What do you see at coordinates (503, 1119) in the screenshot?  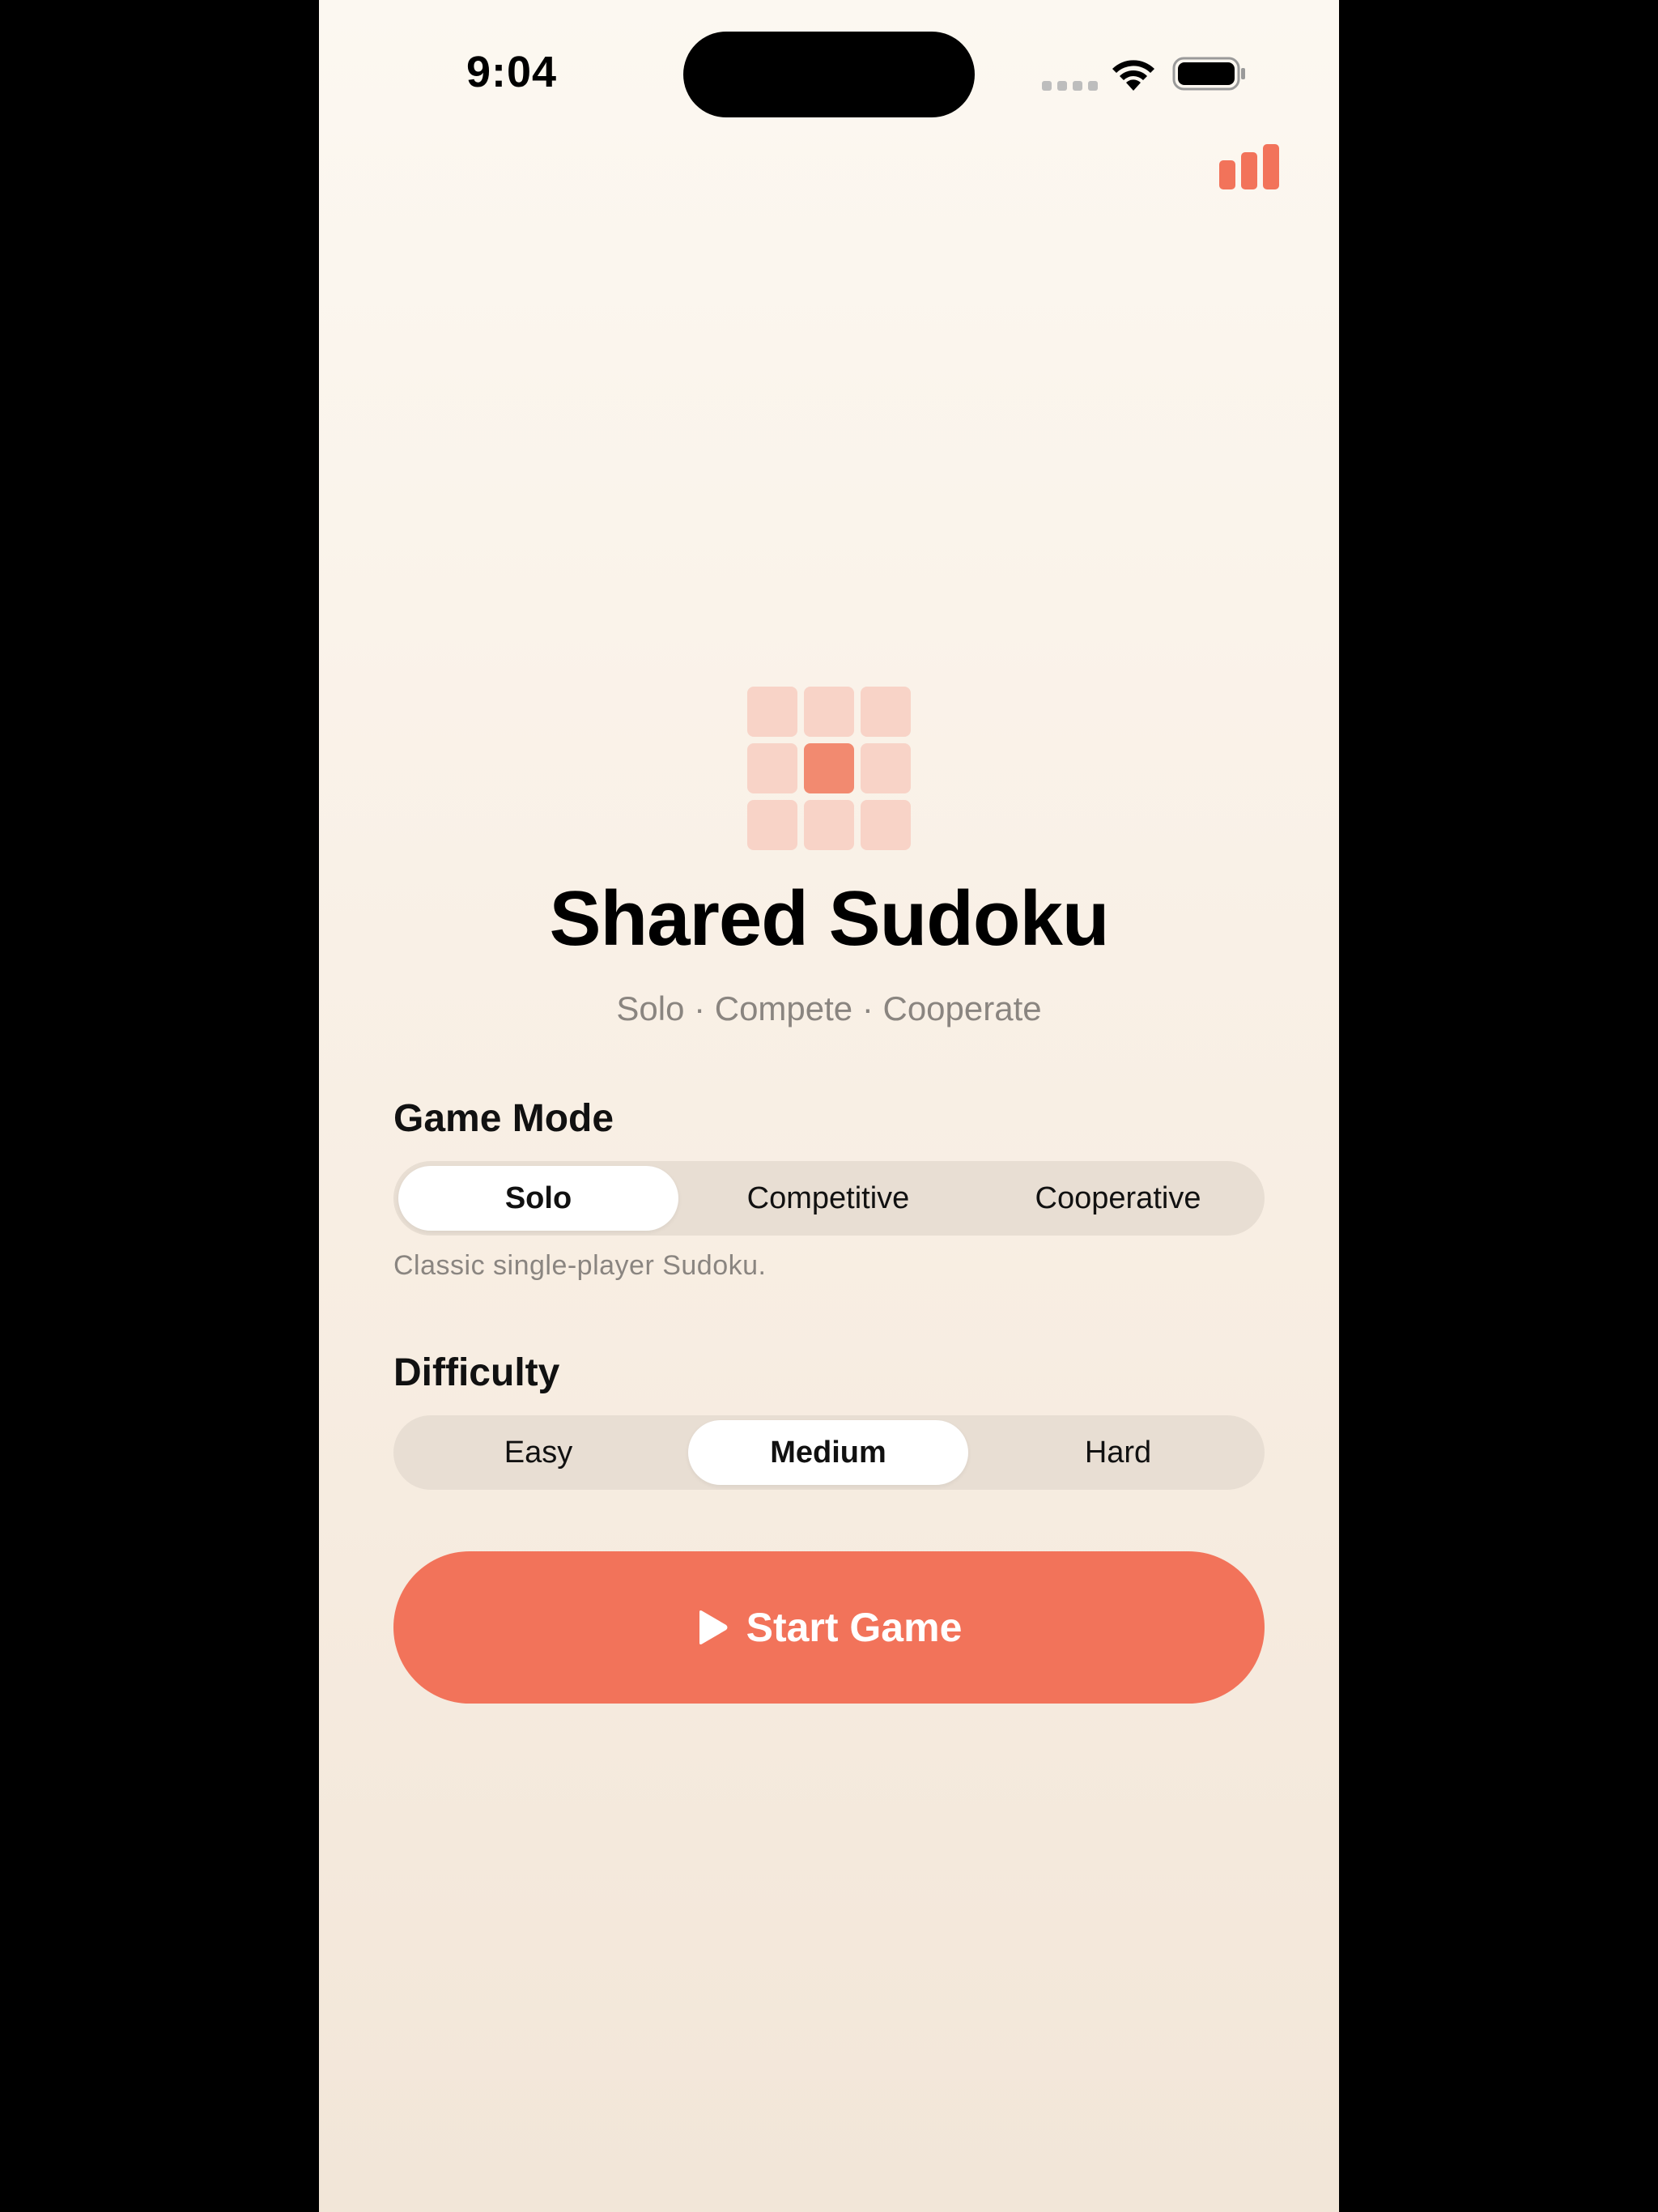 I see `game-mode-label: Game Mode` at bounding box center [503, 1119].